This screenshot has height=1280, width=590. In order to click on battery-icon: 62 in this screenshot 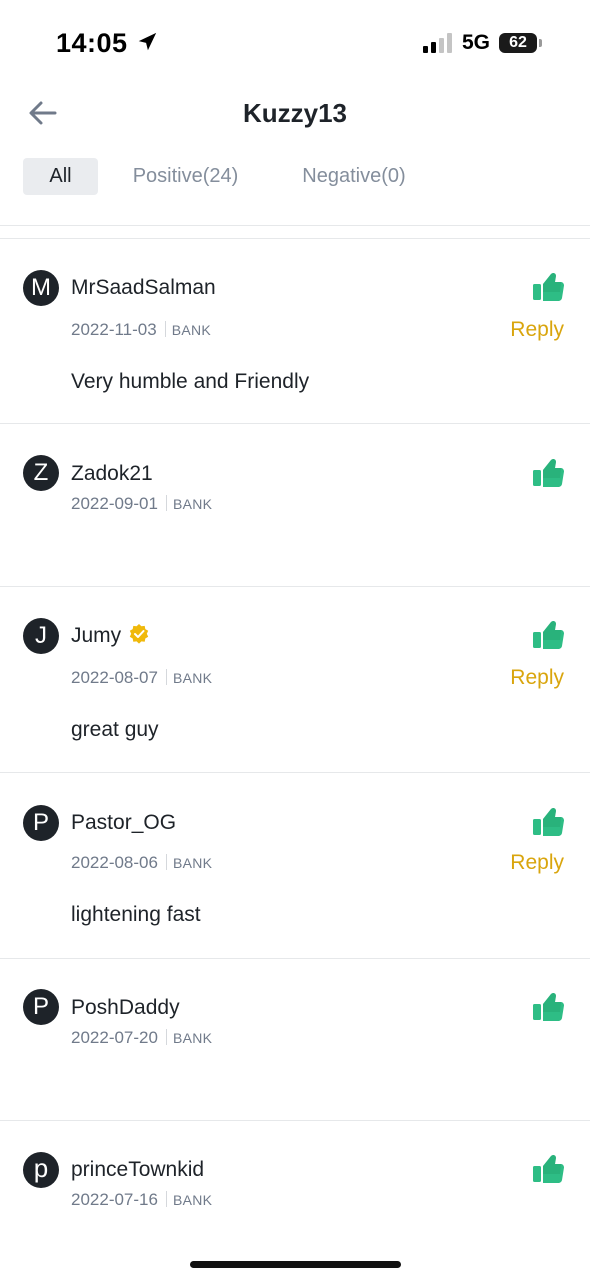, I will do `click(518, 43)`.